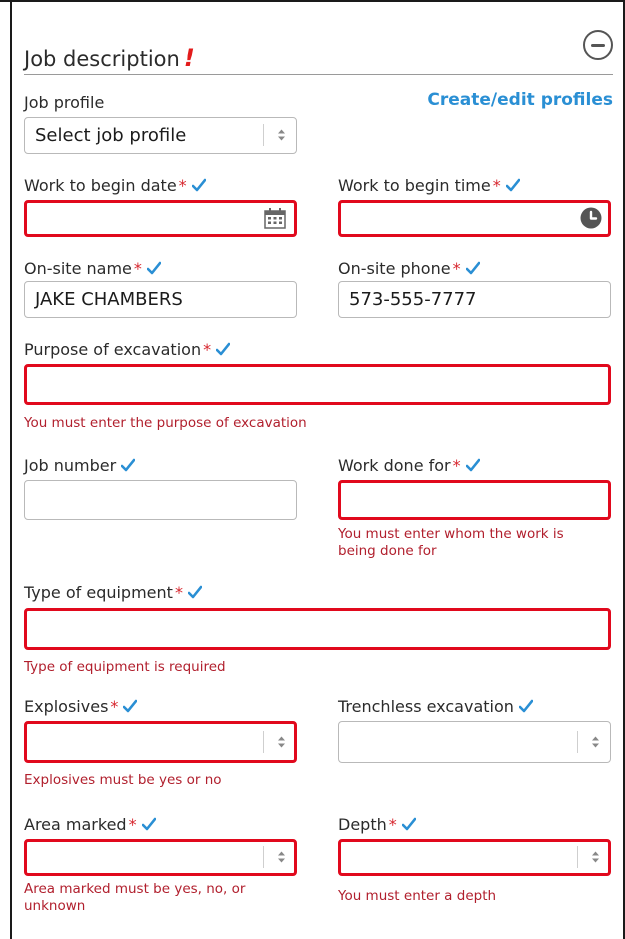  What do you see at coordinates (414, 185) in the screenshot?
I see `work-begin-time-label-text: Work to begin time` at bounding box center [414, 185].